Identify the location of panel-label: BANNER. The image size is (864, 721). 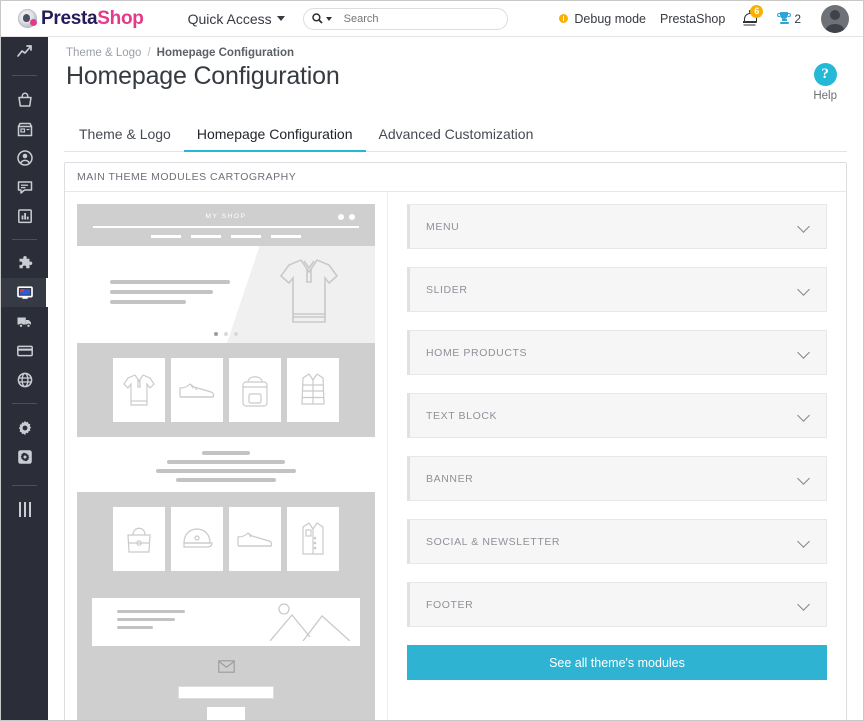
(450, 478).